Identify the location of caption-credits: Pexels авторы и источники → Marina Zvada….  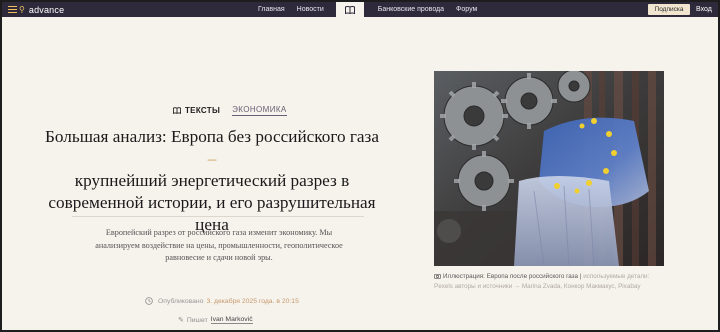
(537, 286).